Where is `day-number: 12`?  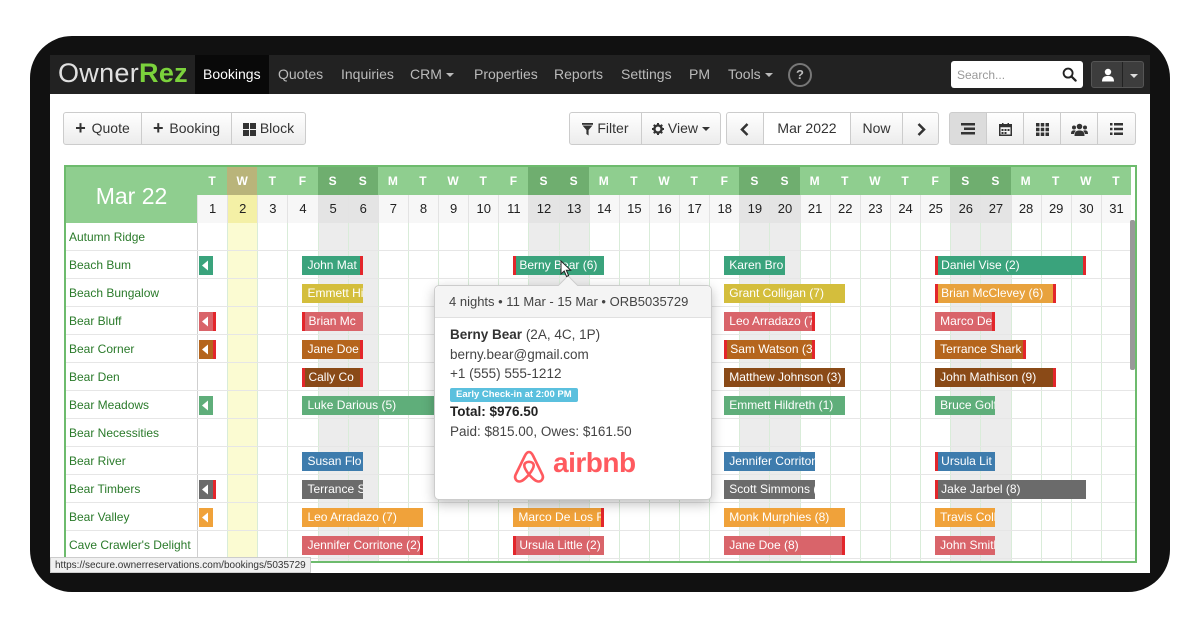
day-number: 12 is located at coordinates (543, 209).